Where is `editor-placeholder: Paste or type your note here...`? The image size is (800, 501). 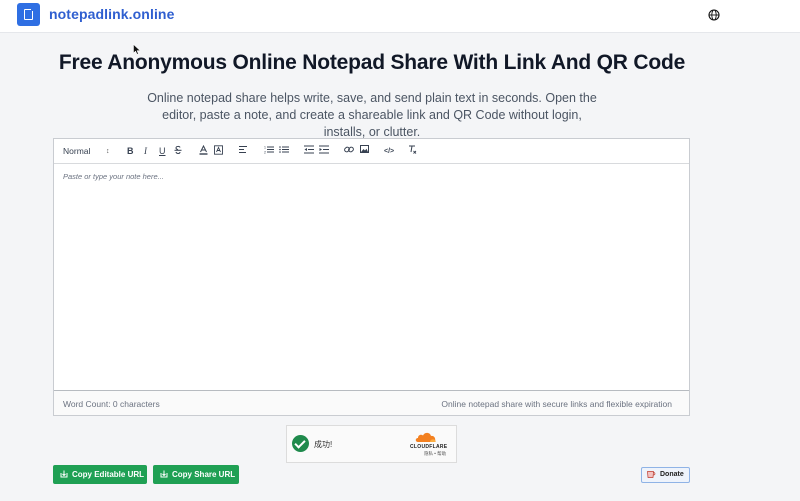 editor-placeholder: Paste or type your note here... is located at coordinates (113, 176).